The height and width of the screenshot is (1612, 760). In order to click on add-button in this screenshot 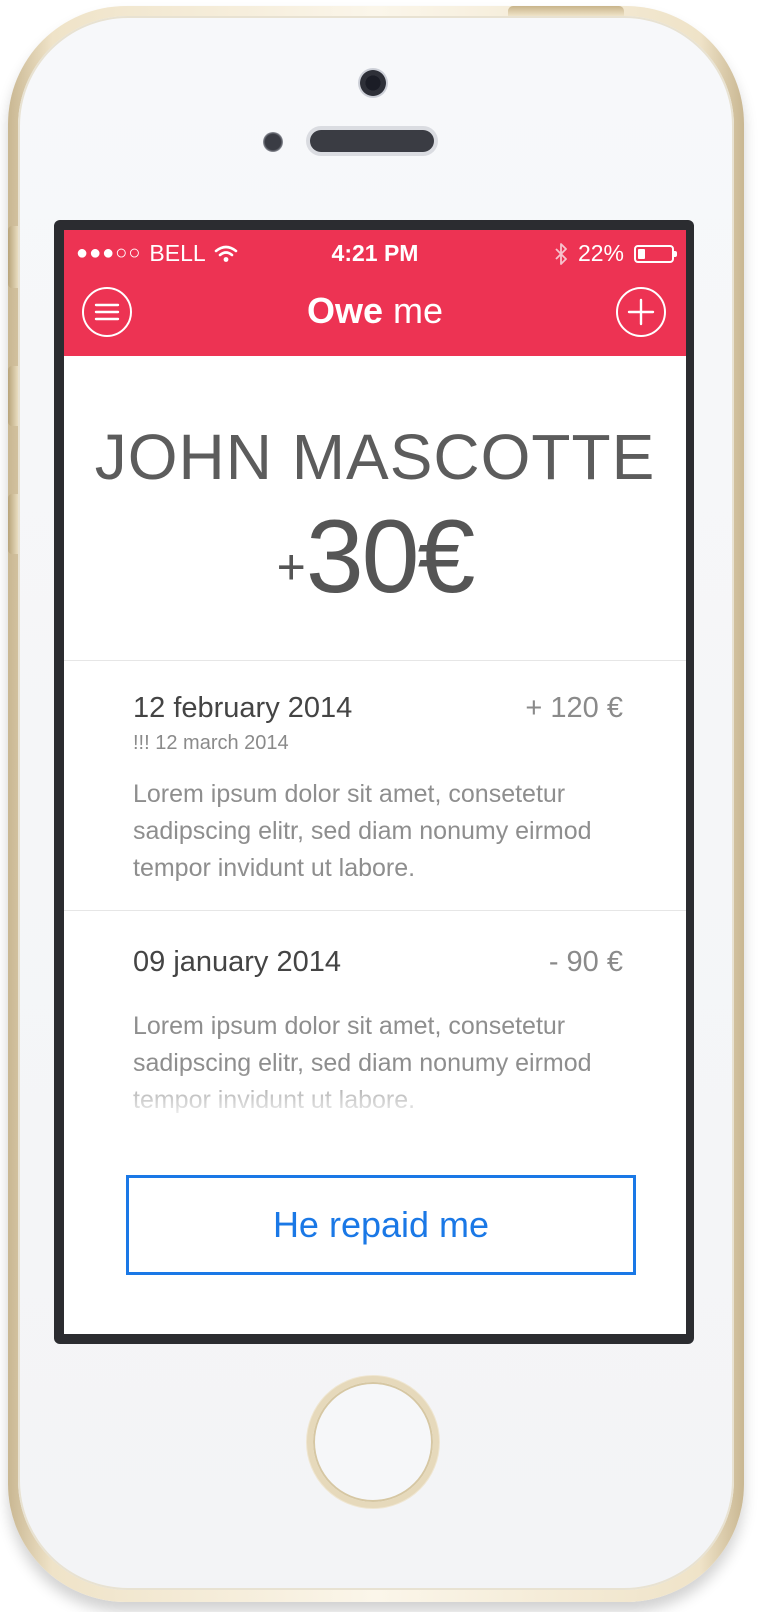, I will do `click(641, 312)`.